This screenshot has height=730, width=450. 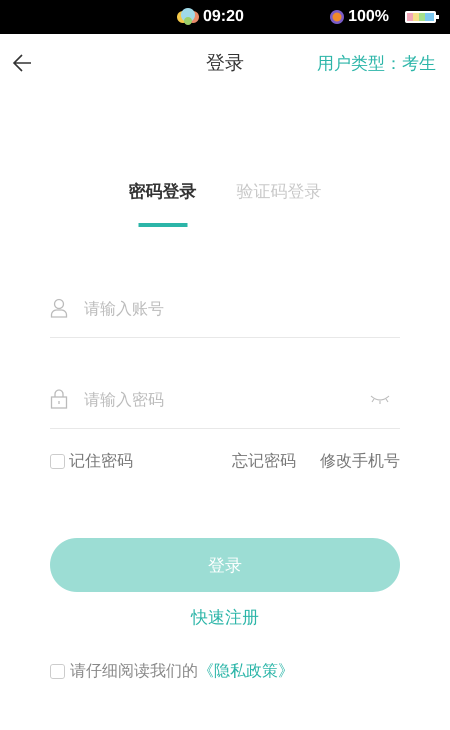 What do you see at coordinates (162, 203) in the screenshot?
I see `login-tab: 密码登录` at bounding box center [162, 203].